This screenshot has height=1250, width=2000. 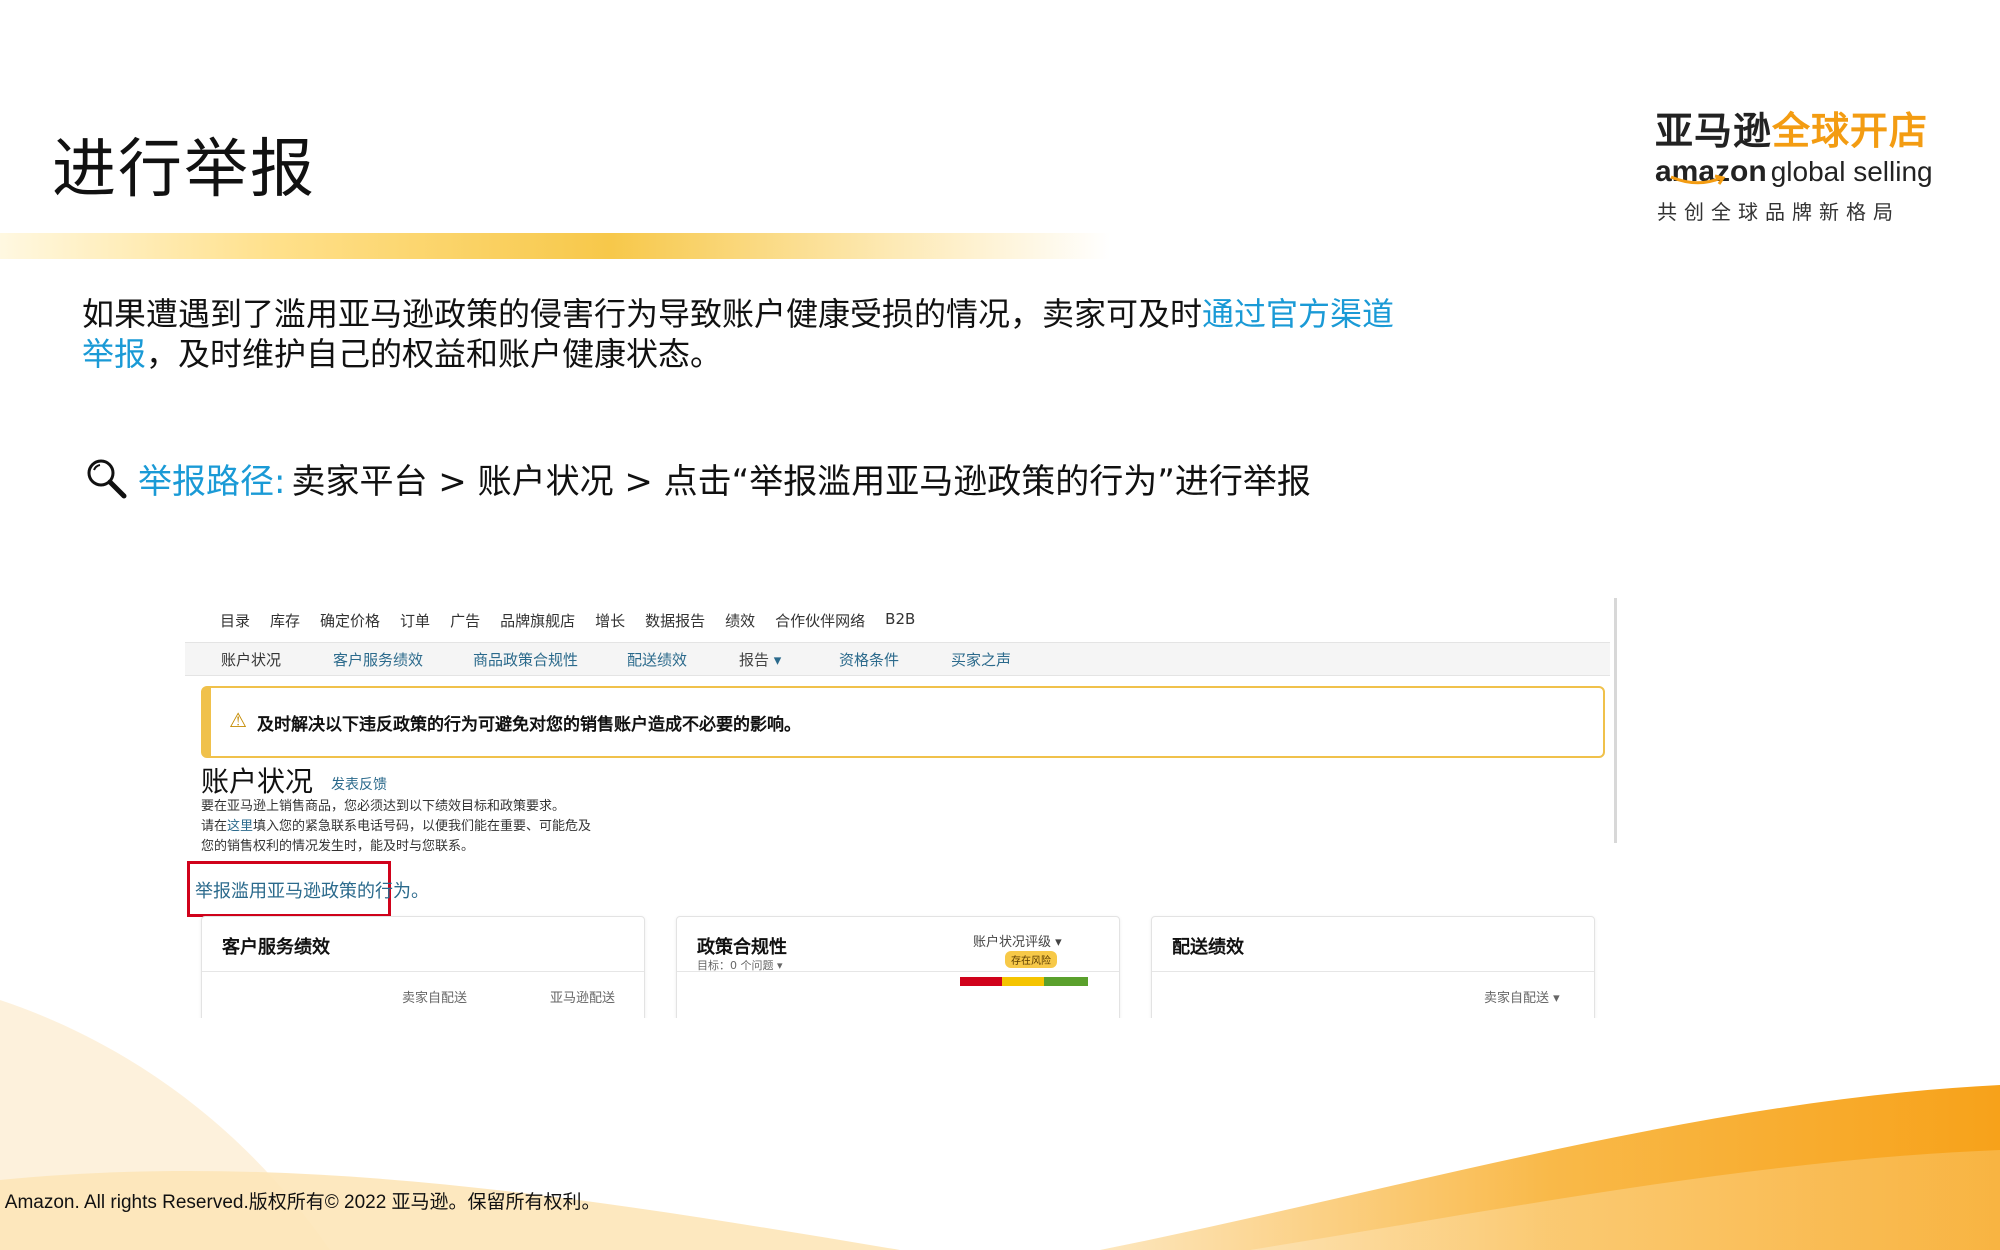 I want to click on brand-cn-name: 亚马逊全球开店, so click(x=1792, y=131).